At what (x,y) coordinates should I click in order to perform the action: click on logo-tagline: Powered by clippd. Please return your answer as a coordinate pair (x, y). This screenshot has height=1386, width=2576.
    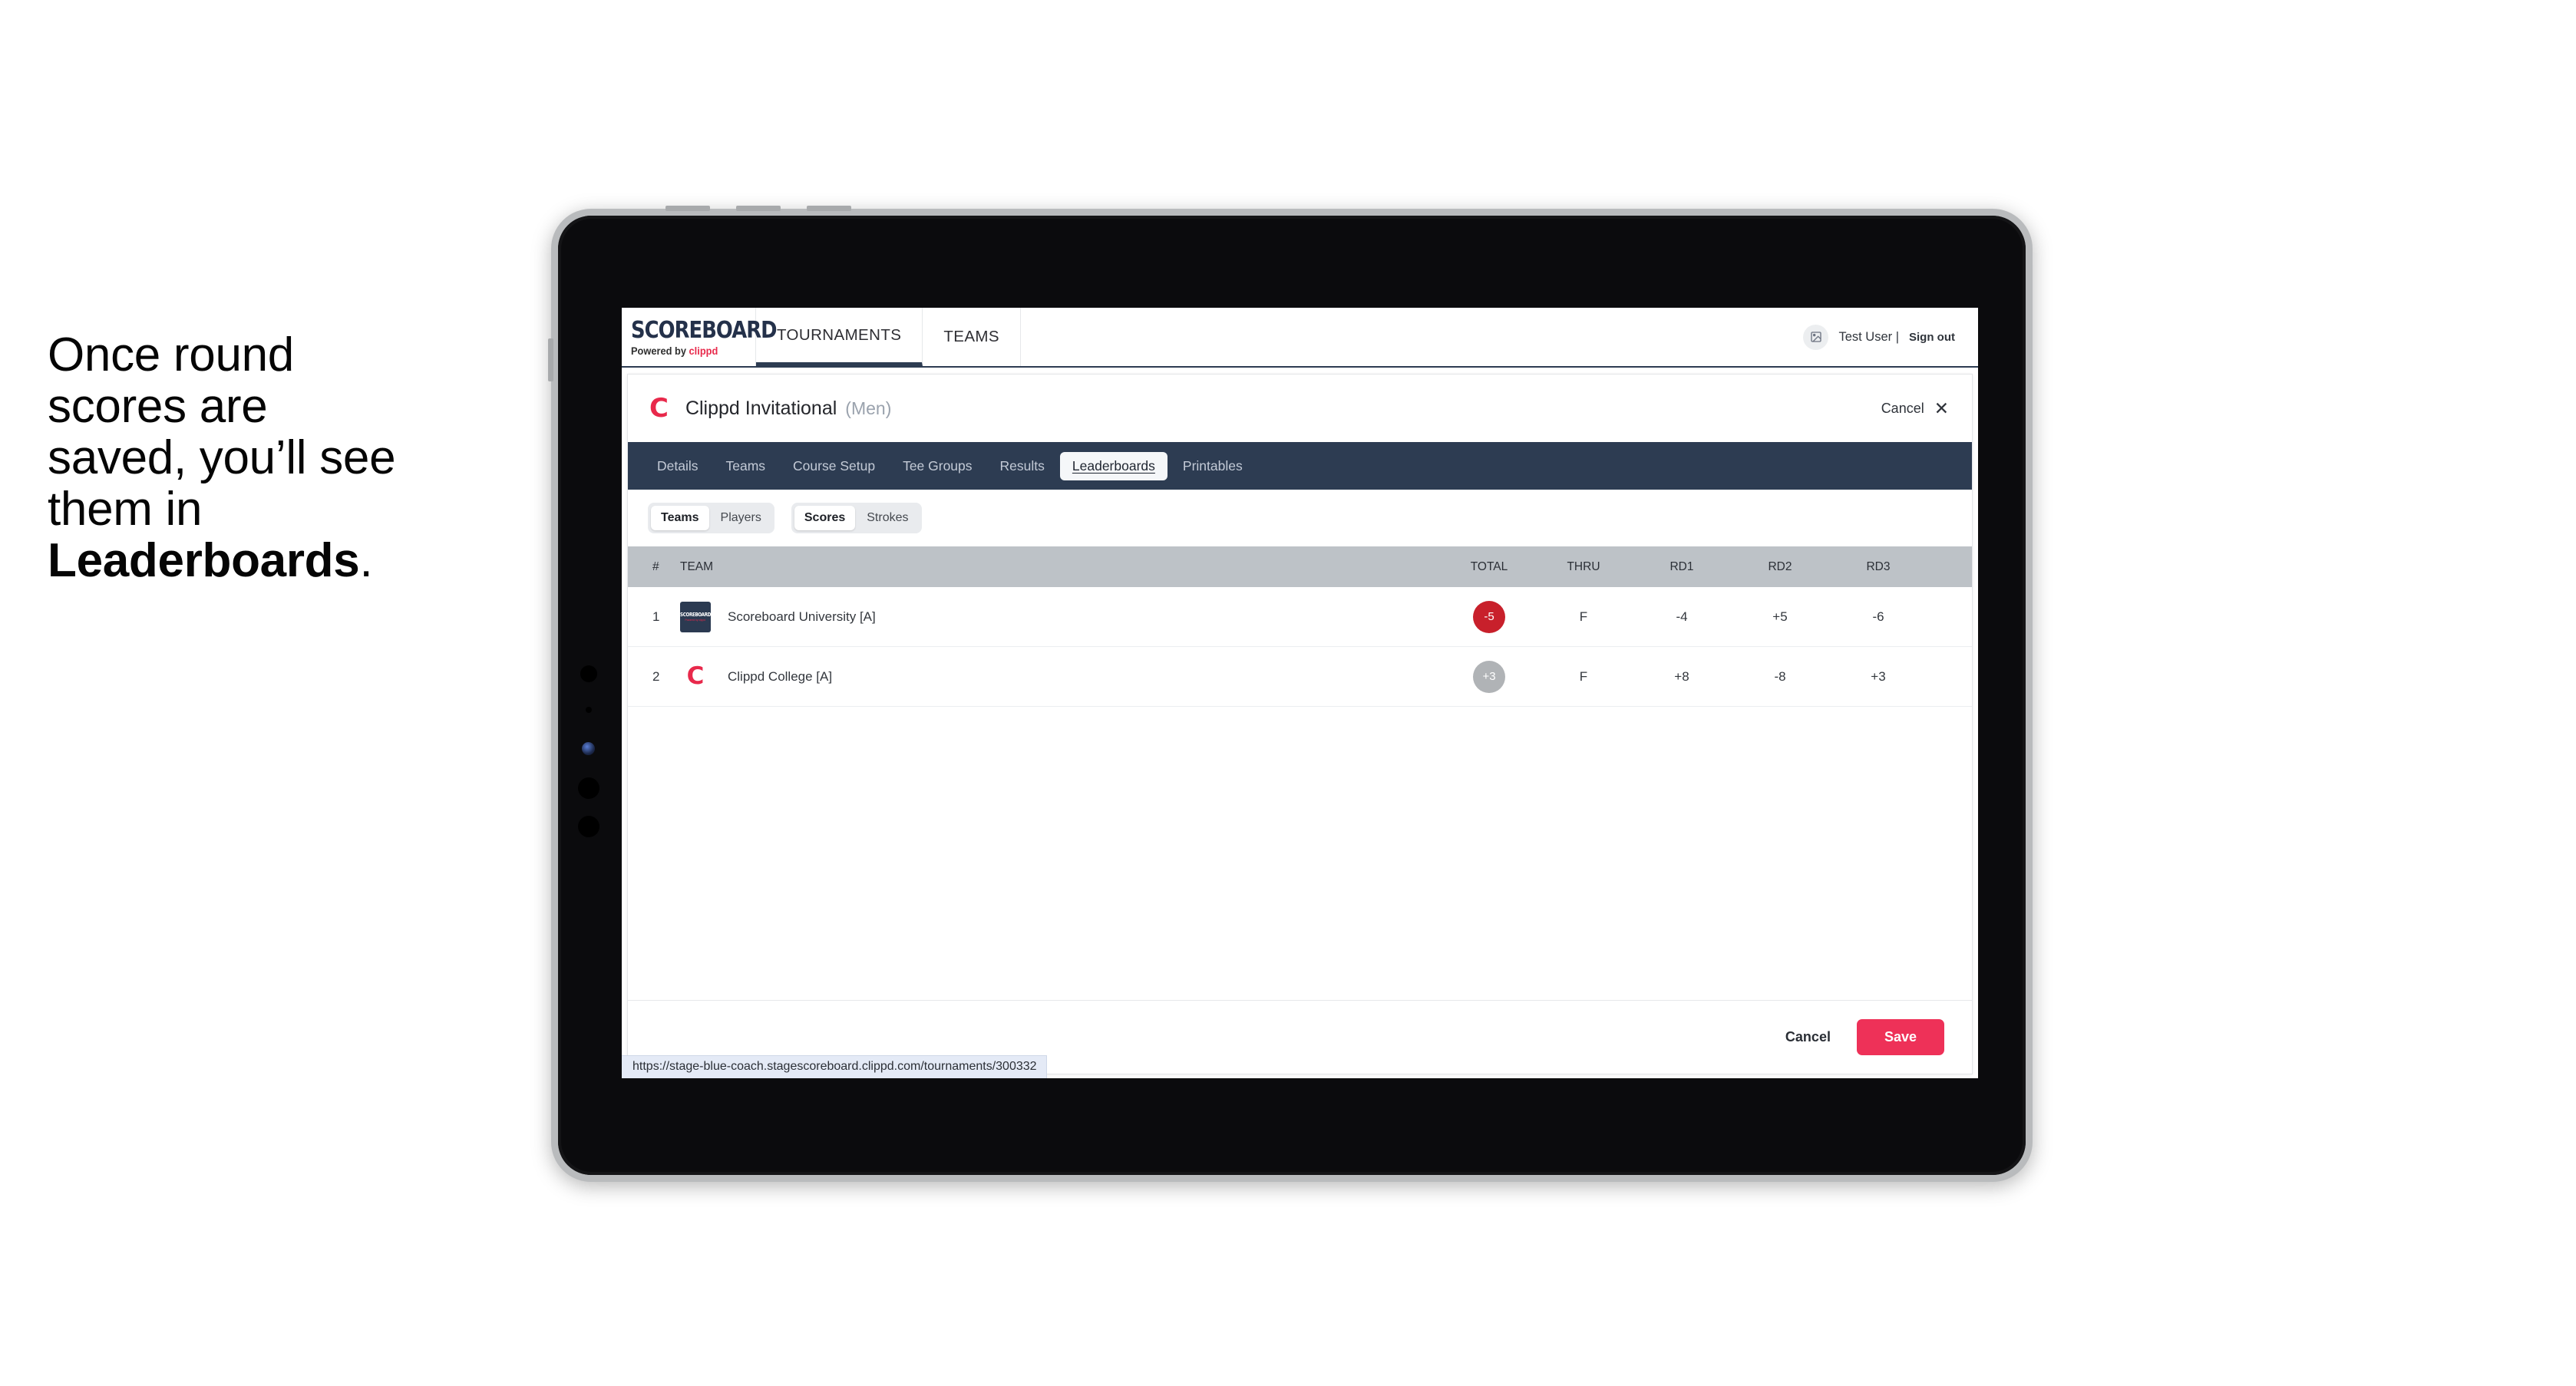
    Looking at the image, I should click on (690, 351).